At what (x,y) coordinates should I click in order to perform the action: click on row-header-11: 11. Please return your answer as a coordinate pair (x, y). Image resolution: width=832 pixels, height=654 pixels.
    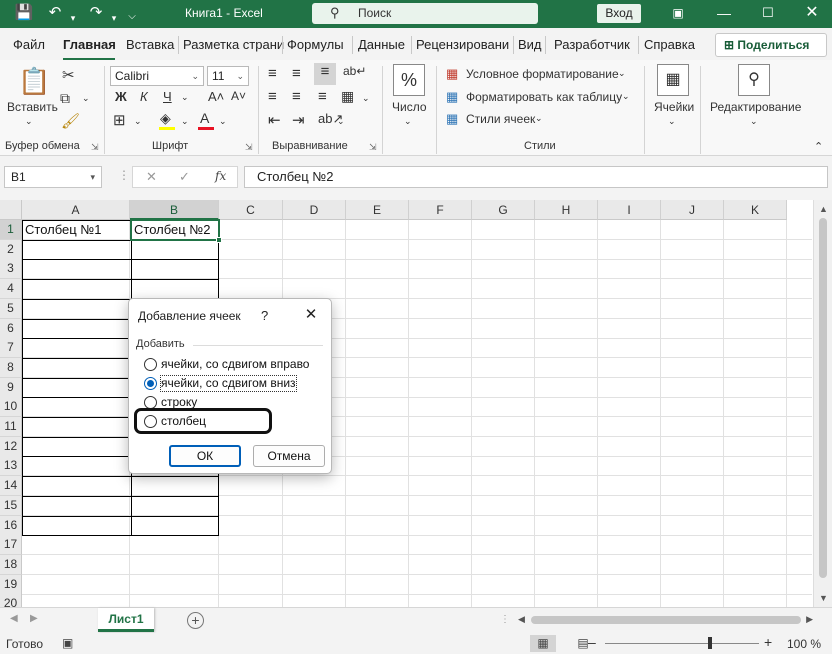
    Looking at the image, I should click on (11, 427).